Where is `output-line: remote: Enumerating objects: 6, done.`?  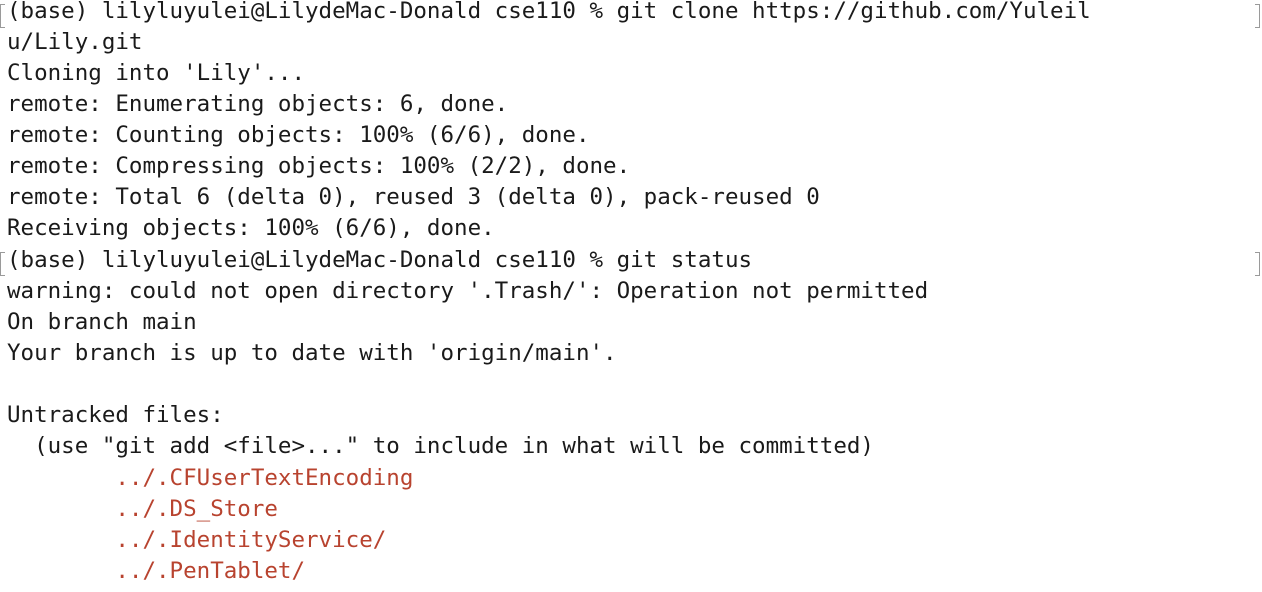 output-line: remote: Enumerating objects: 6, done. is located at coordinates (258, 104).